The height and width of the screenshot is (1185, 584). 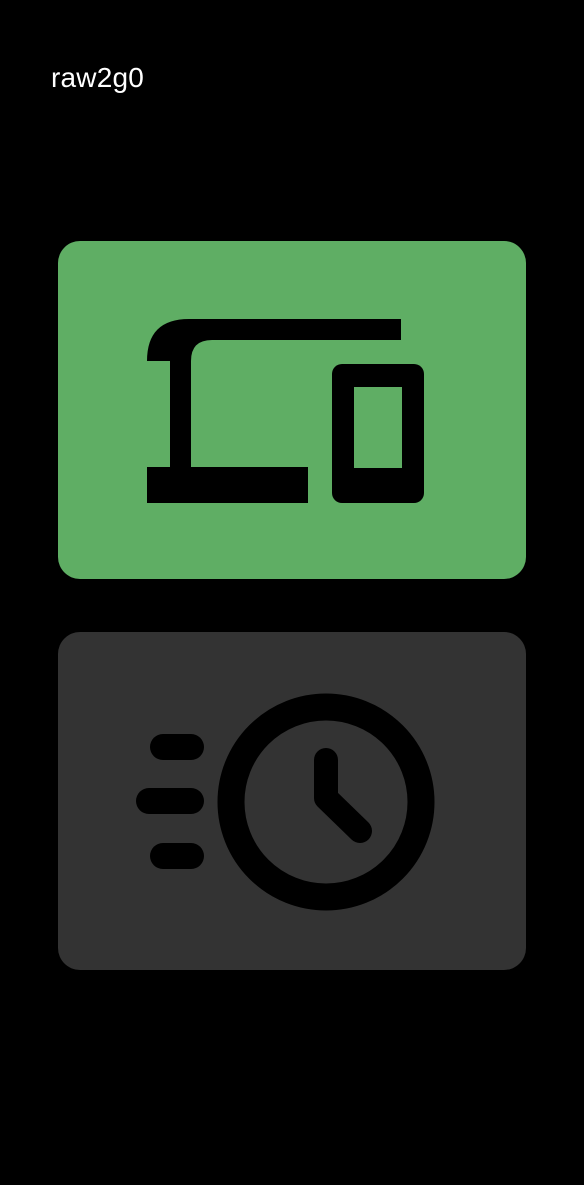 I want to click on speed-line-bottom, so click(x=177, y=856).